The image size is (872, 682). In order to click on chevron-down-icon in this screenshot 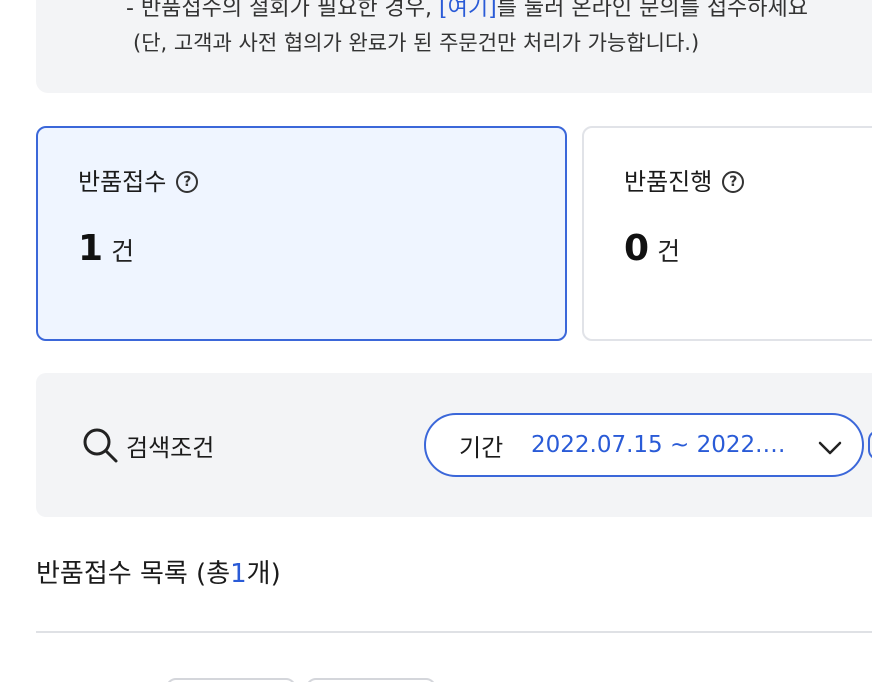, I will do `click(830, 448)`.